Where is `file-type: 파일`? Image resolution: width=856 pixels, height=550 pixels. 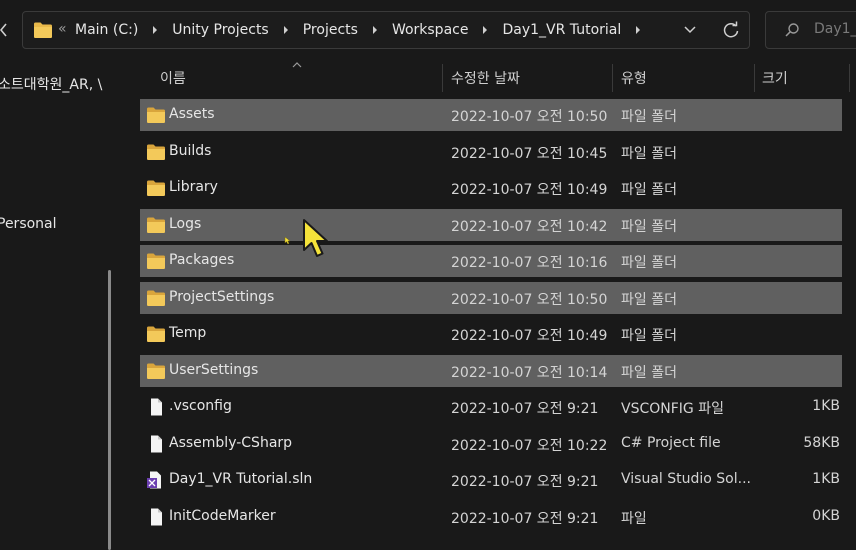
file-type: 파일 is located at coordinates (634, 518).